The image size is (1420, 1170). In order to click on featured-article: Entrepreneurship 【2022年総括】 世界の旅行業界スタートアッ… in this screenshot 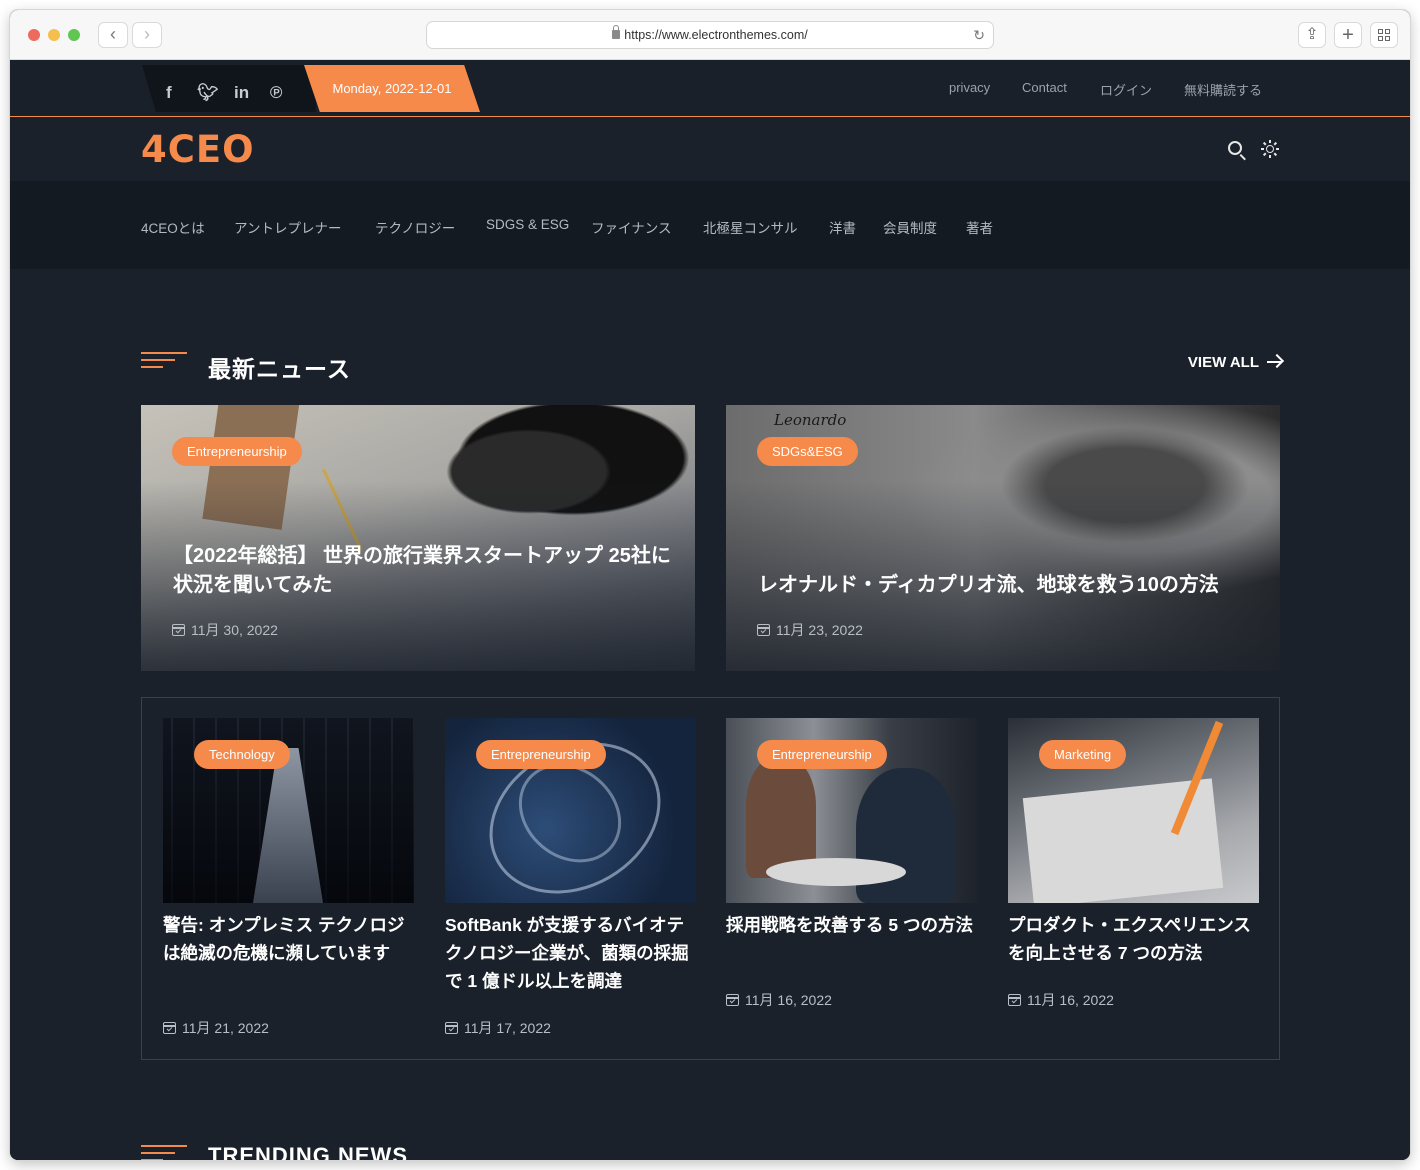, I will do `click(418, 538)`.